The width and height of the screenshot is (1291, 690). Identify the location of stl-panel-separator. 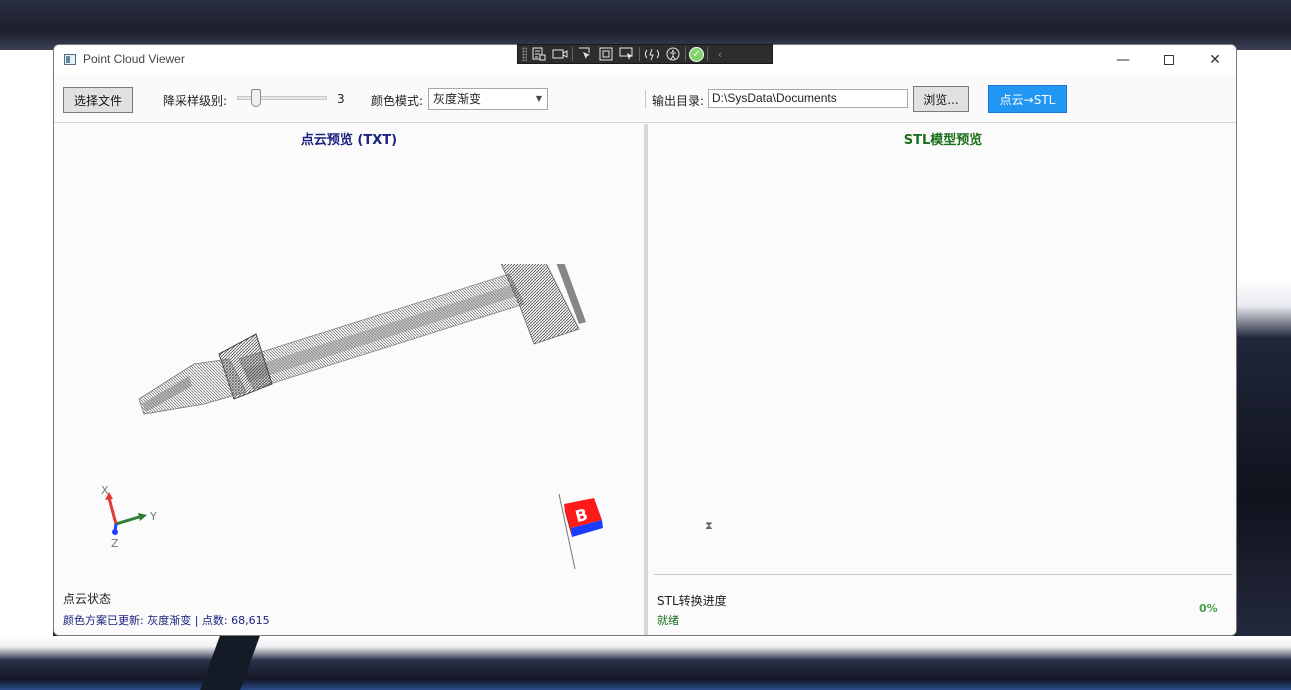
(943, 574).